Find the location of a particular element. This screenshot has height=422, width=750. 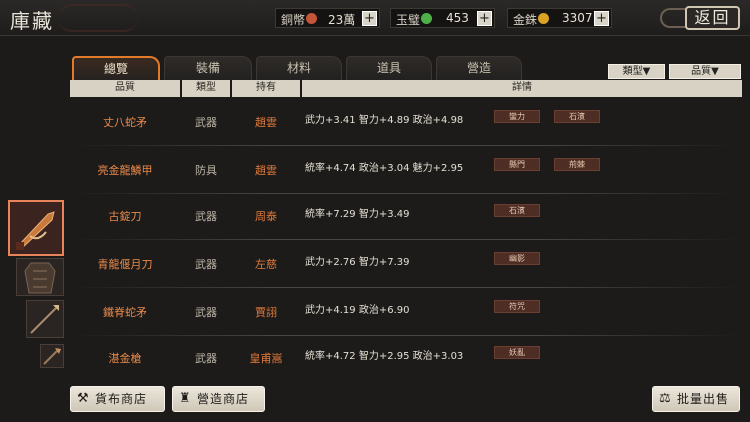

item-skill-tag: 蠻力 is located at coordinates (517, 116).